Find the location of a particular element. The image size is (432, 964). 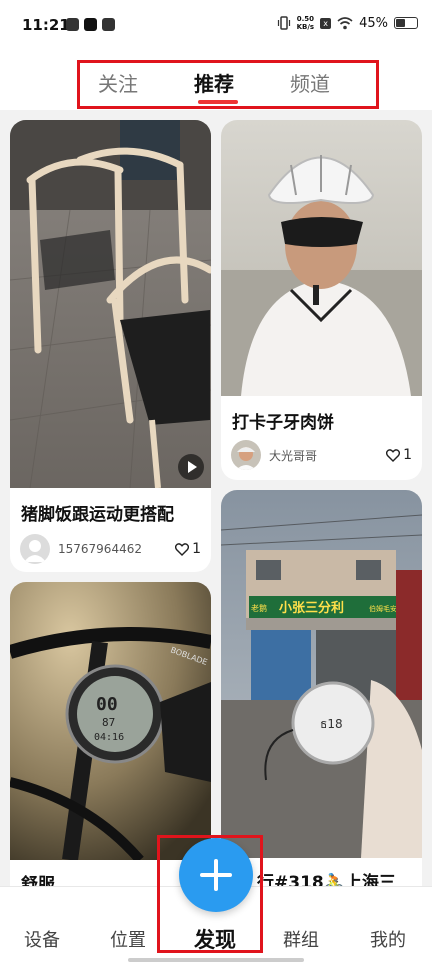

svg-text: 伯姆毛安 is located at coordinates (383, 608).